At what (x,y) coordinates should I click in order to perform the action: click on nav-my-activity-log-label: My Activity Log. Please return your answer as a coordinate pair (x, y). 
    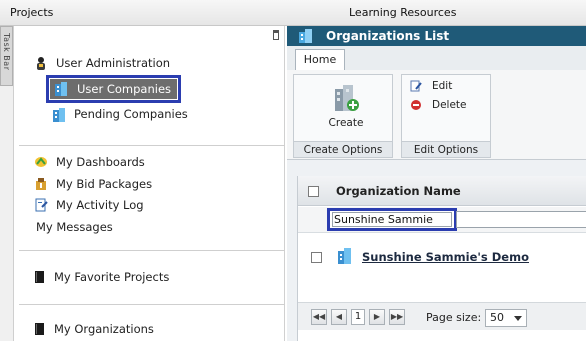
    Looking at the image, I should click on (100, 205).